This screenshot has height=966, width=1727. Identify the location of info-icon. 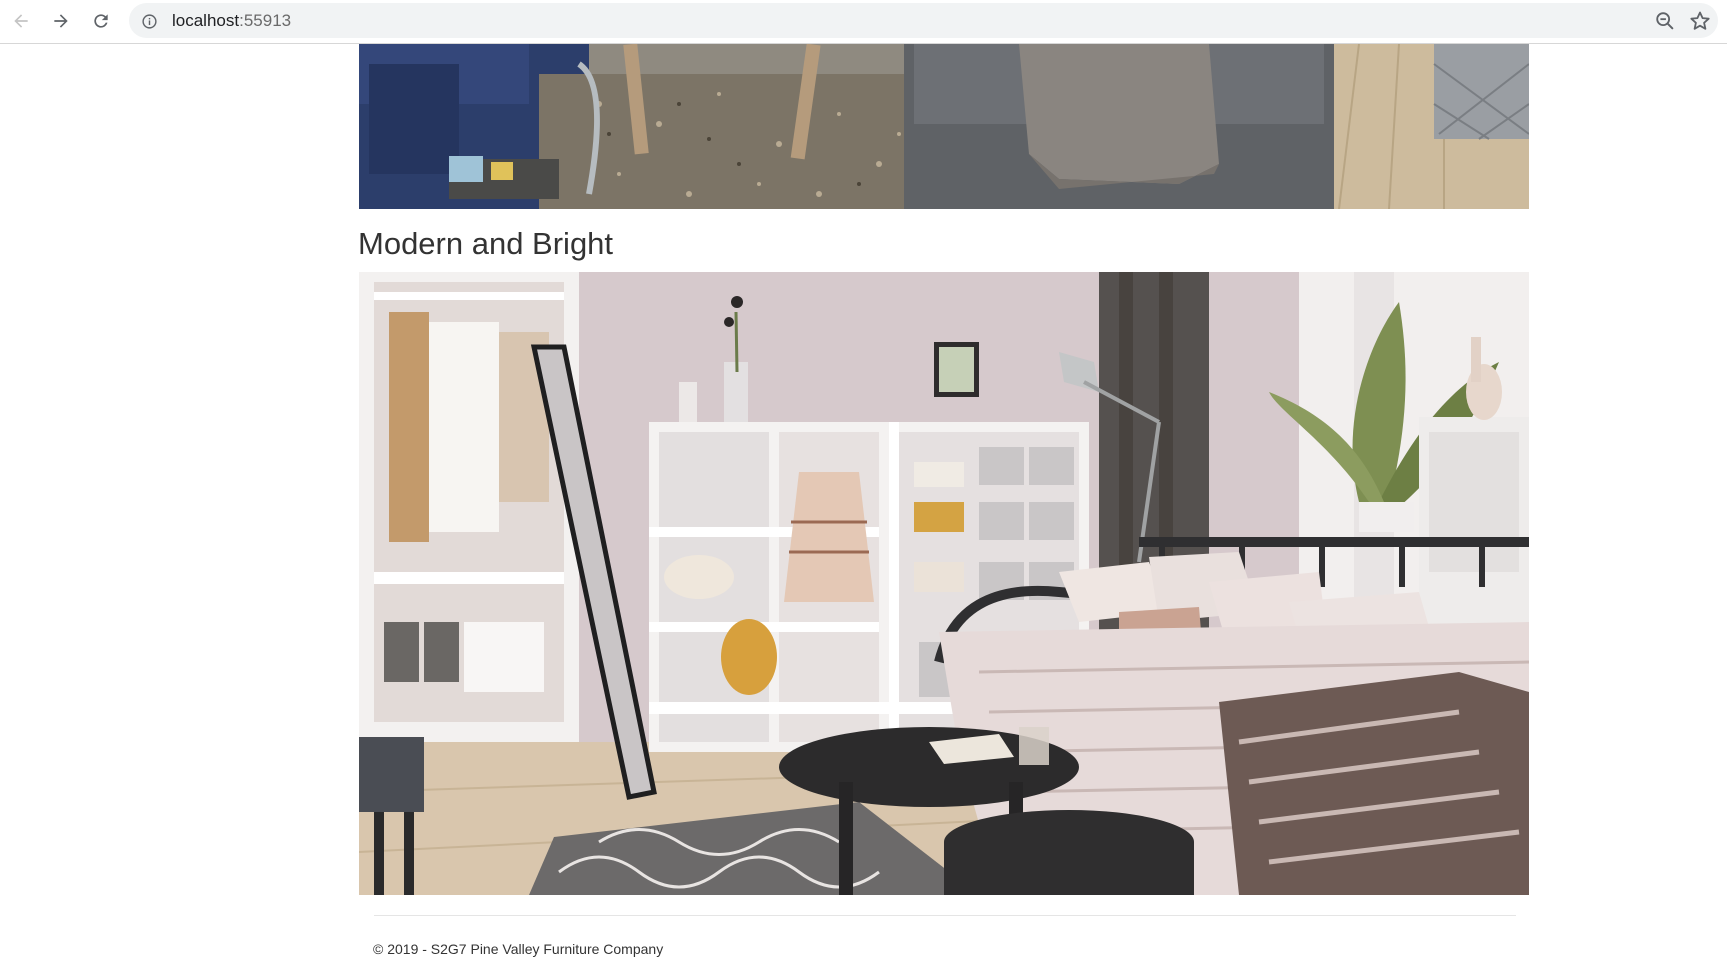
(149, 21).